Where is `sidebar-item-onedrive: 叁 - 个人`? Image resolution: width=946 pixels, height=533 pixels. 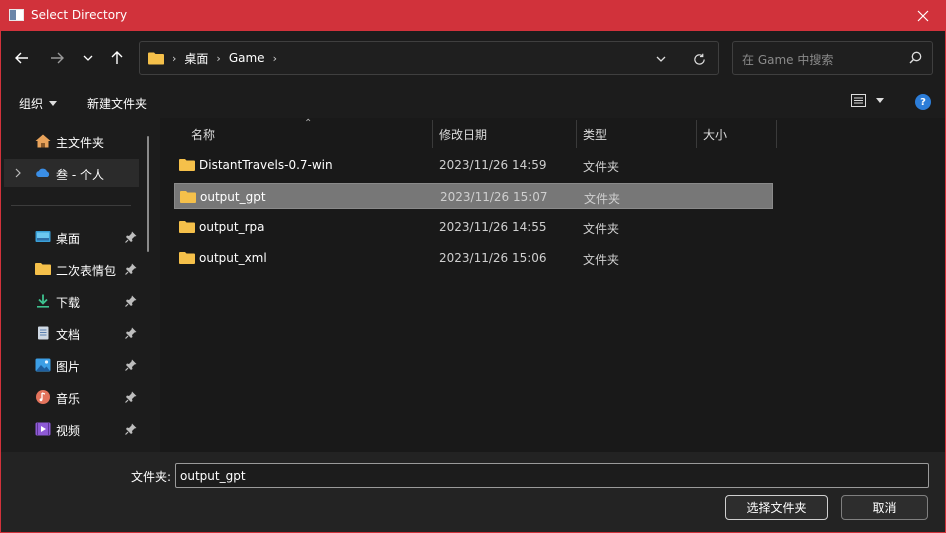
sidebar-item-onedrive: 叁 - 个人 is located at coordinates (71, 173).